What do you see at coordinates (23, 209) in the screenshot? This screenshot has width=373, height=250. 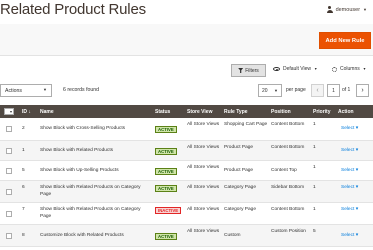 I see `cell-id: 7` at bounding box center [23, 209].